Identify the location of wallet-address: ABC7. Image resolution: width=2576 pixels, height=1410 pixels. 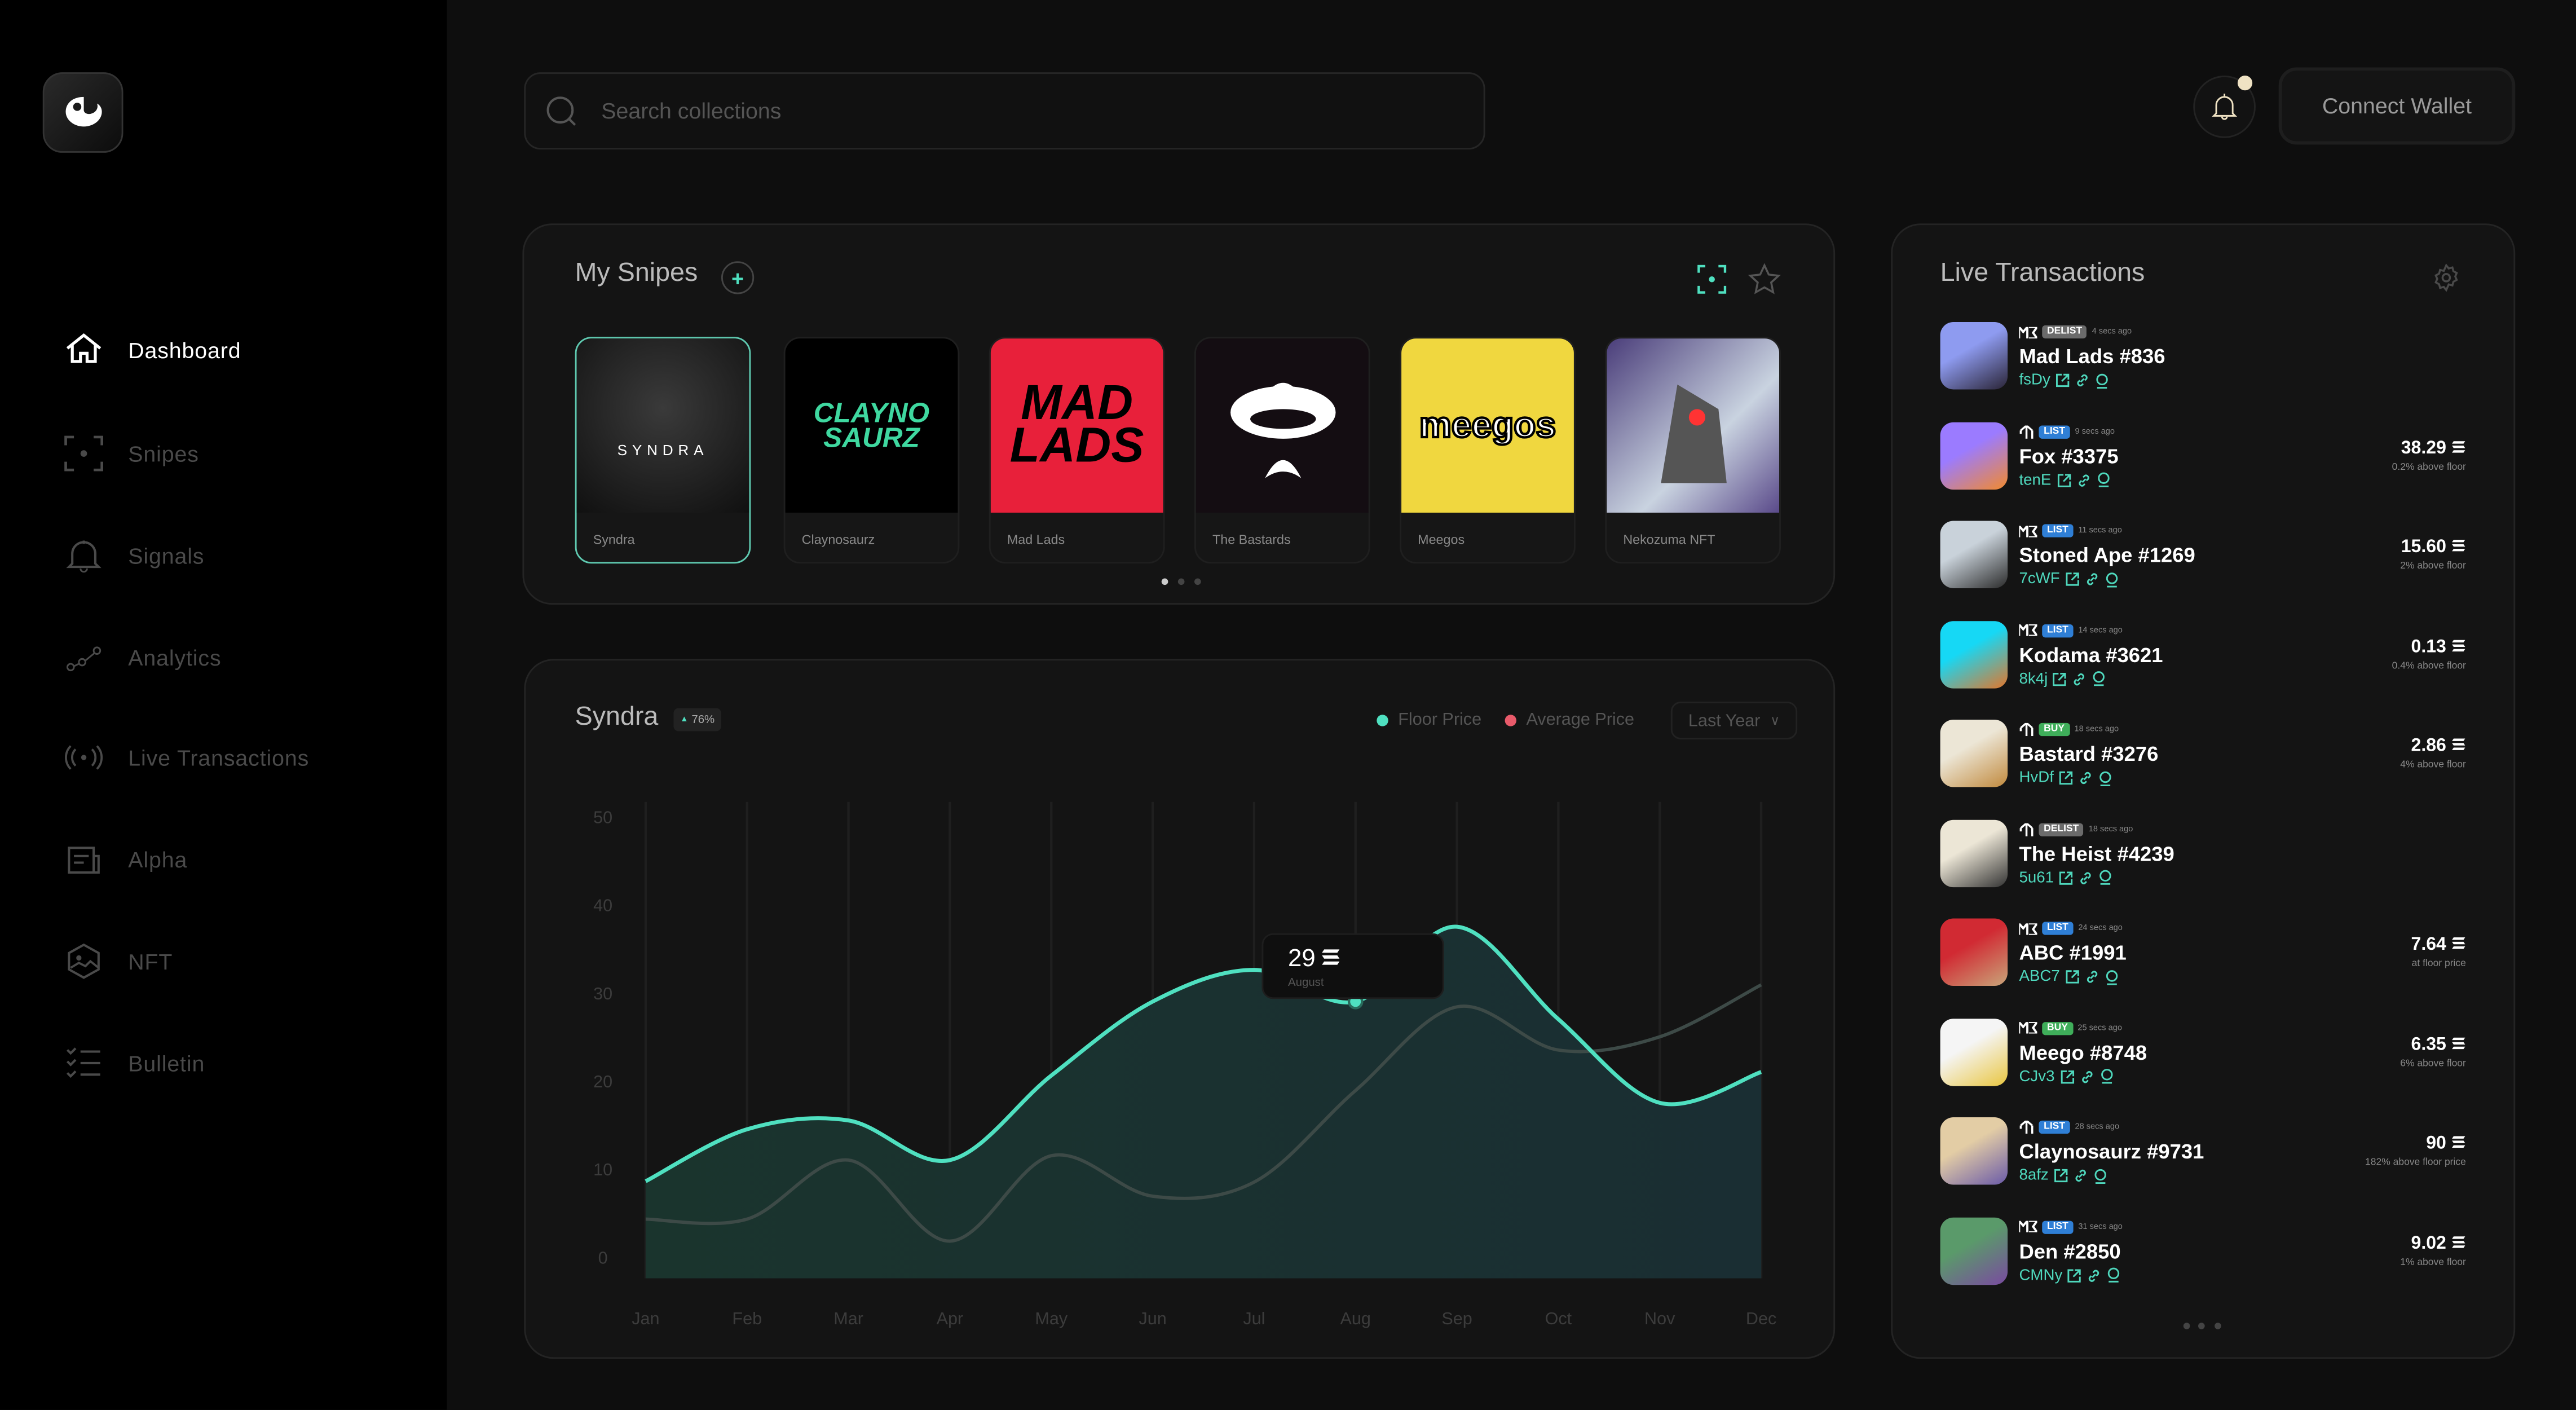
(2039, 977).